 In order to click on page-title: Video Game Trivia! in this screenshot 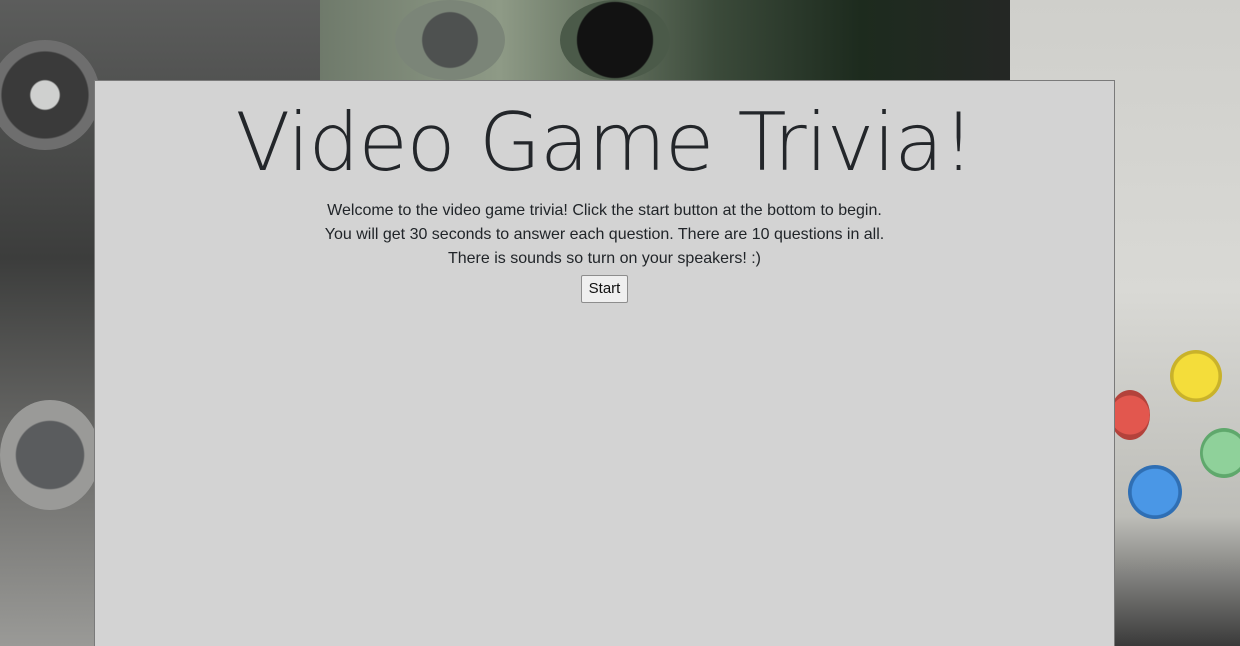, I will do `click(604, 142)`.